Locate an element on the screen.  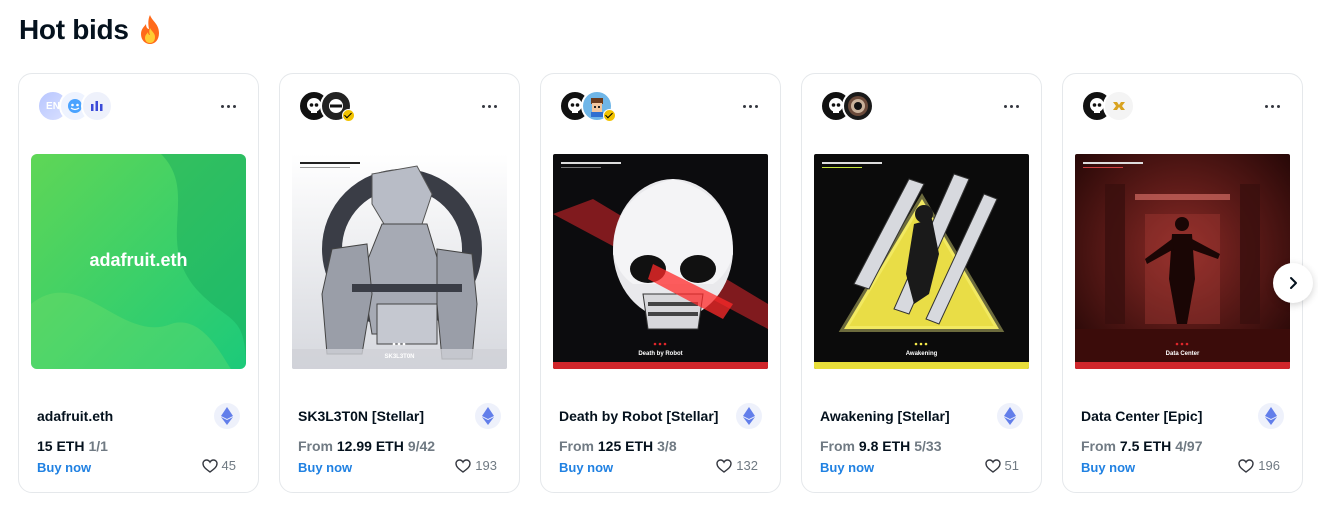
like-button: 193 is located at coordinates (476, 465).